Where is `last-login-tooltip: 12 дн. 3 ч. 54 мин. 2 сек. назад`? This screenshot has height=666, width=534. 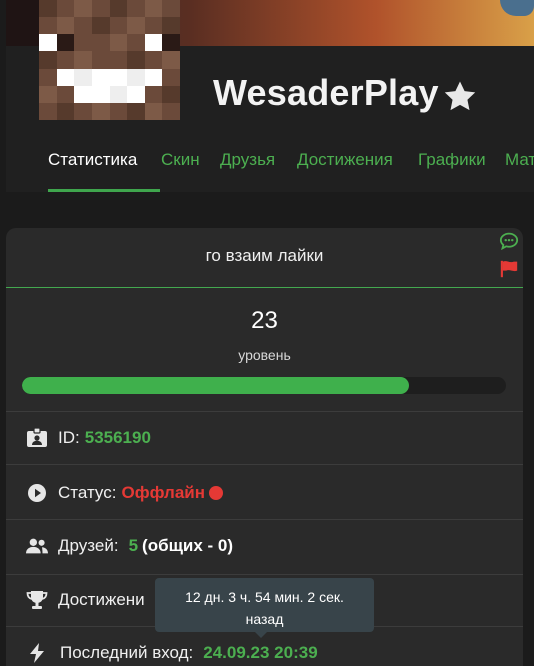 last-login-tooltip: 12 дн. 3 ч. 54 мин. 2 сек. назад is located at coordinates (264, 605).